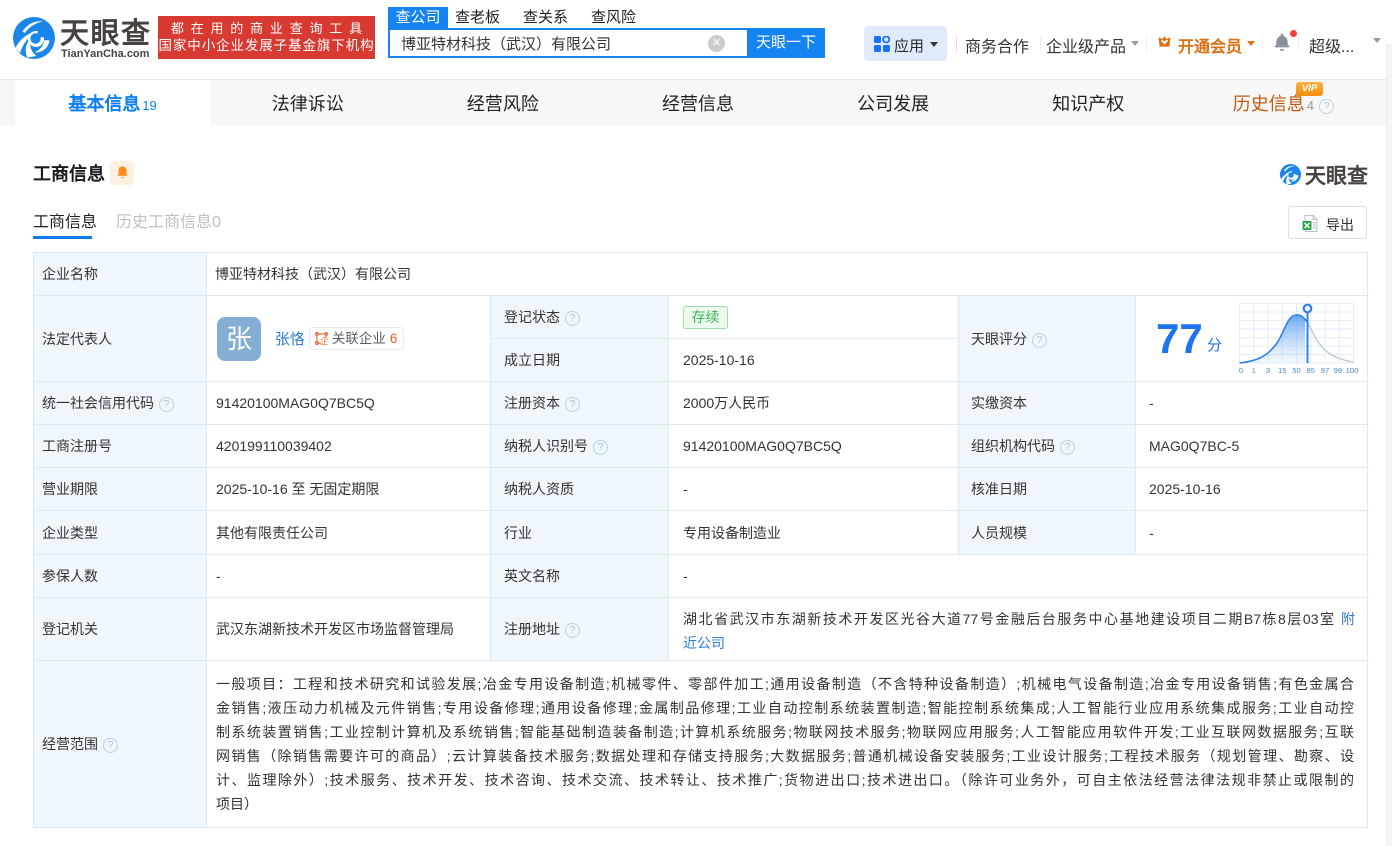 This screenshot has width=1392, height=846. I want to click on svg-text: 0, so click(1241, 370).